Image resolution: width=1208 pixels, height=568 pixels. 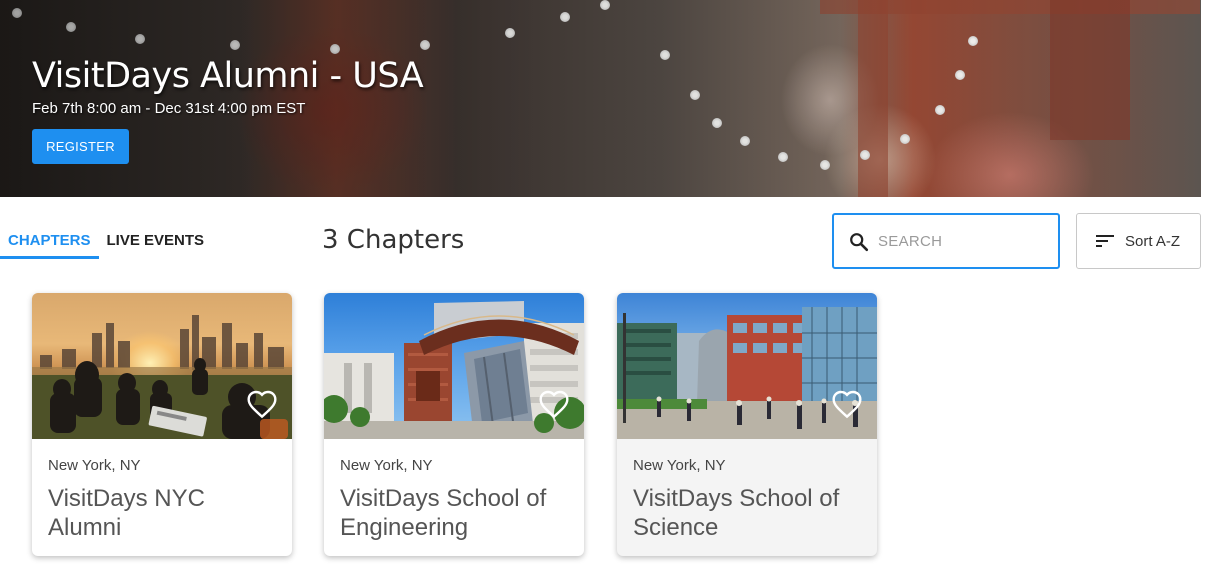 I want to click on tab-live-events: LIVE EVENTS, so click(x=156, y=239).